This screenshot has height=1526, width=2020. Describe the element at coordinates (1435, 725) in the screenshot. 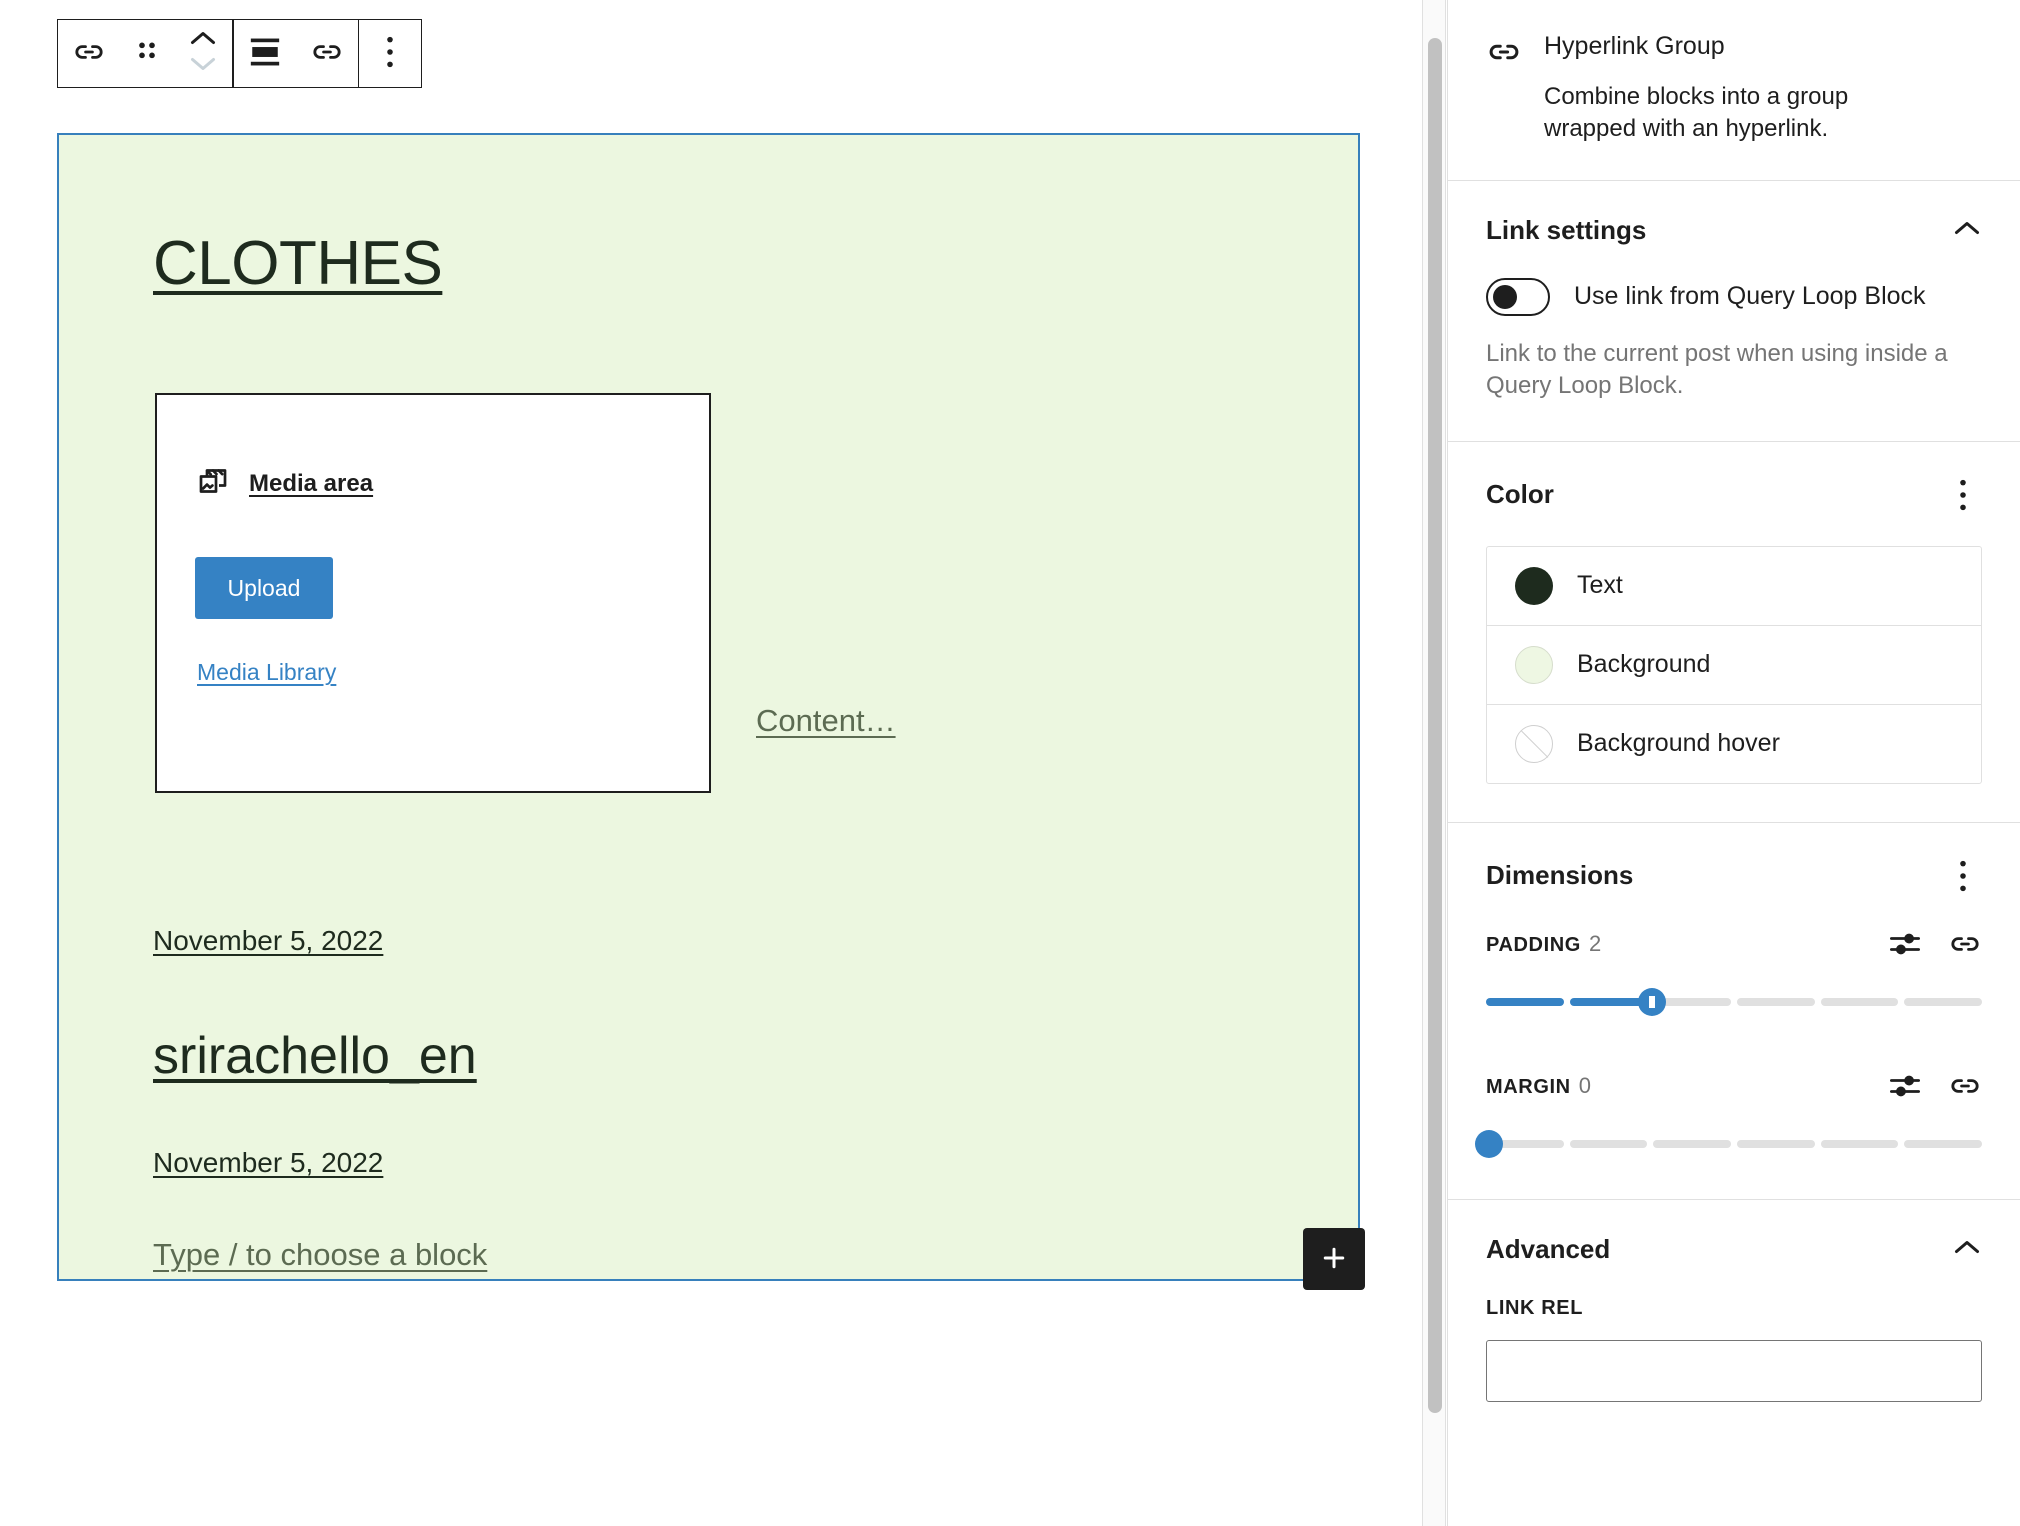

I see `editor-scrollbar-thumb` at that location.